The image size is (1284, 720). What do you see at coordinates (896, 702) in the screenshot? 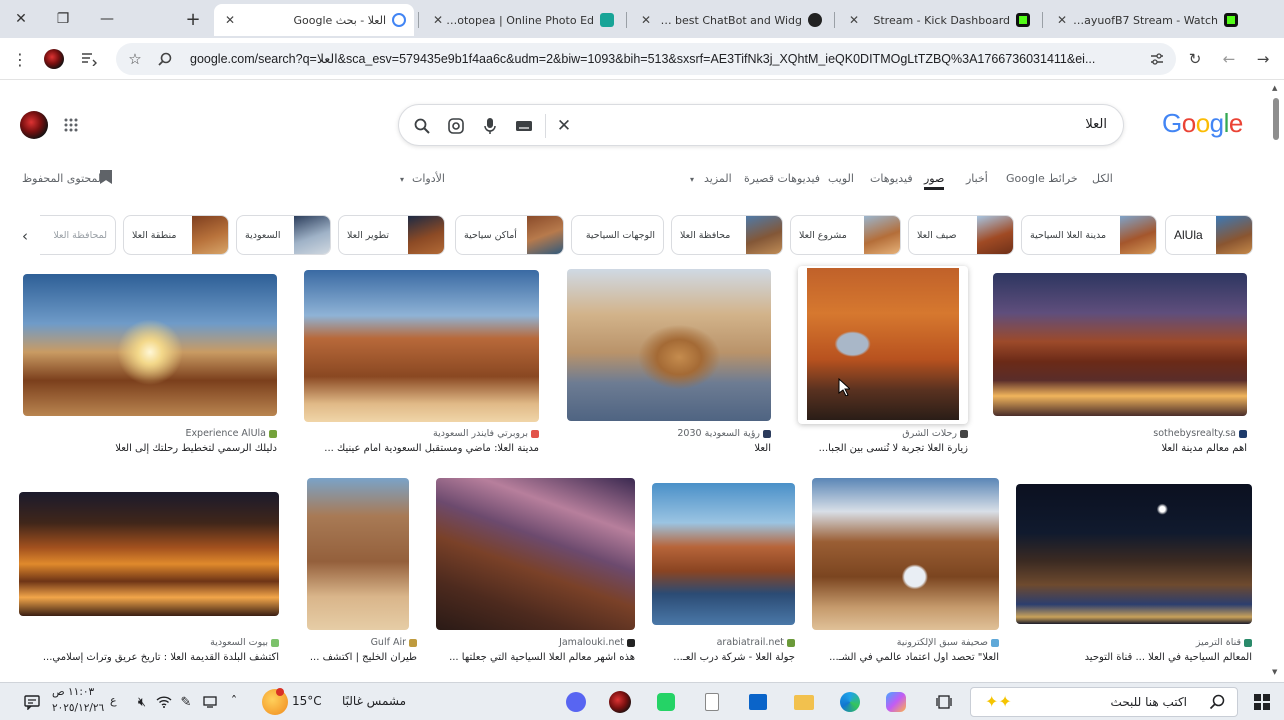
I see `copilot-icon` at bounding box center [896, 702].